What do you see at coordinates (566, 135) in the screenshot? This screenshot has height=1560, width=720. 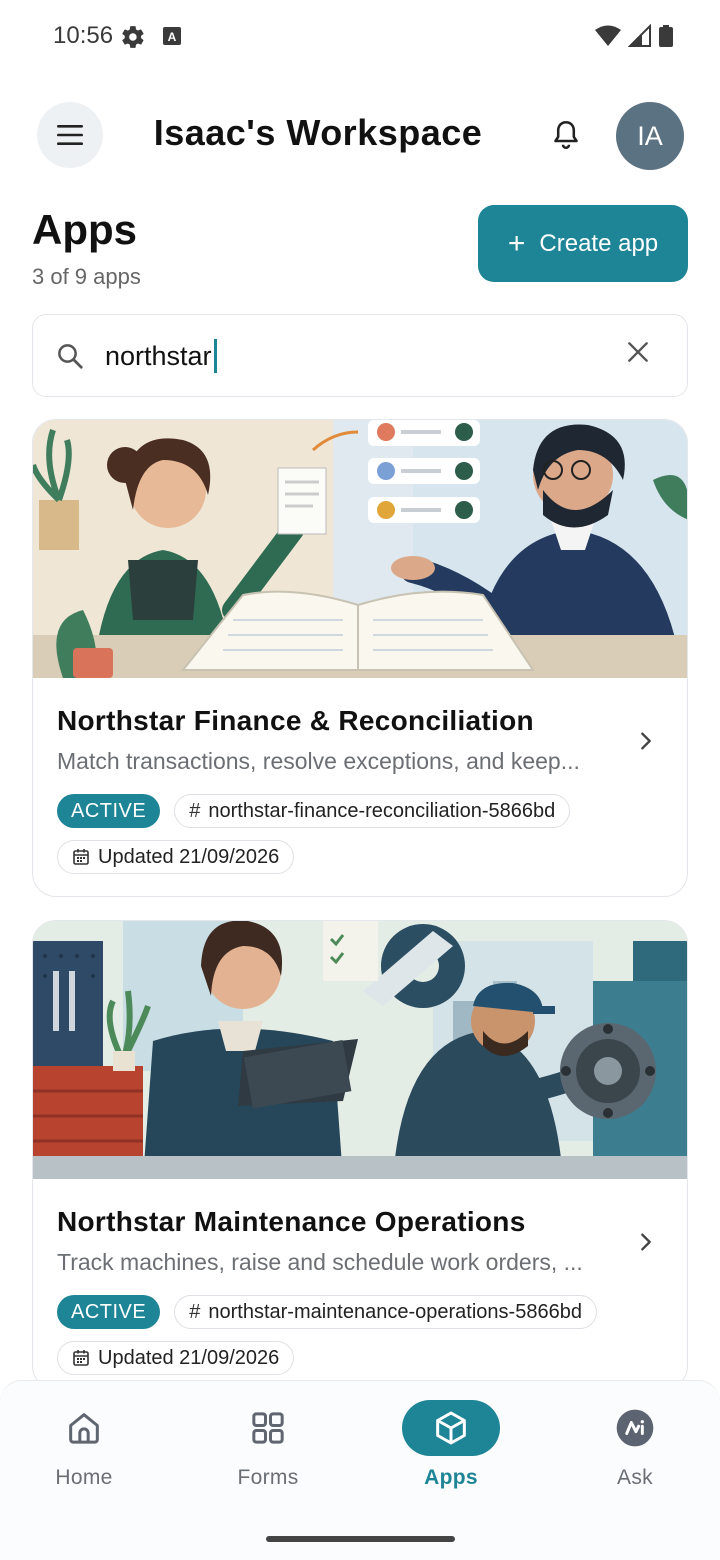 I see `notifications-bell-icon` at bounding box center [566, 135].